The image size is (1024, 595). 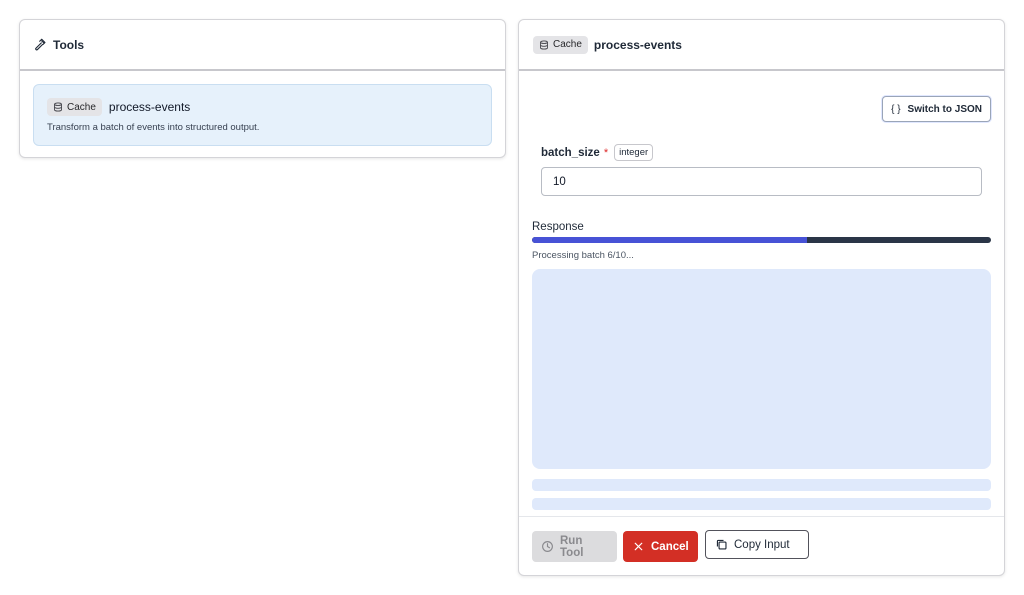 I want to click on required-marker: *, so click(x=606, y=152).